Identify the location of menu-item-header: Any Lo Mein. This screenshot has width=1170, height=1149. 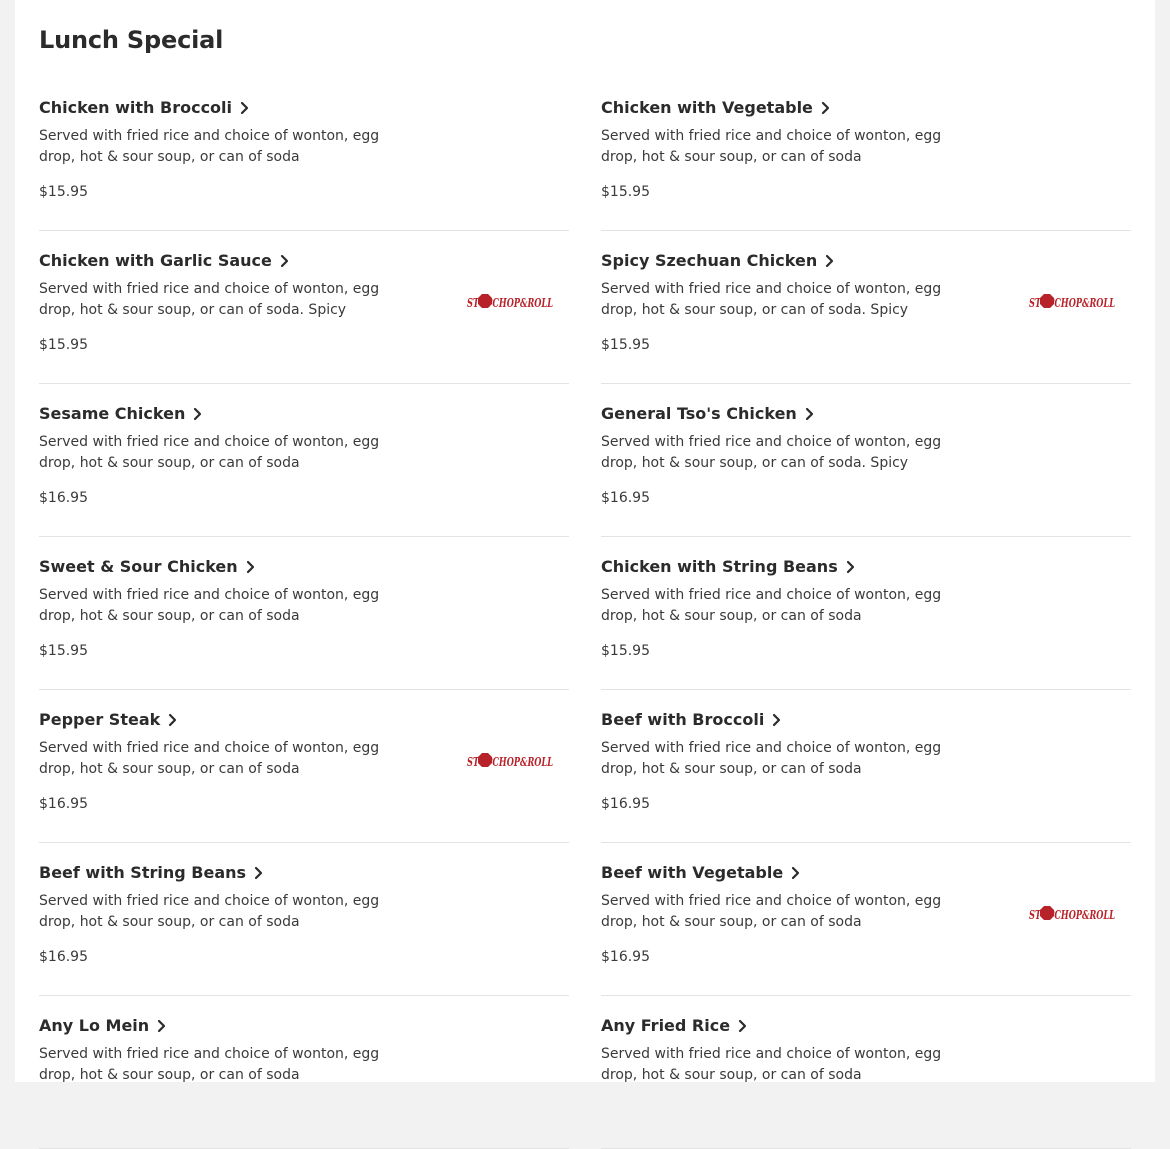
(102, 1025).